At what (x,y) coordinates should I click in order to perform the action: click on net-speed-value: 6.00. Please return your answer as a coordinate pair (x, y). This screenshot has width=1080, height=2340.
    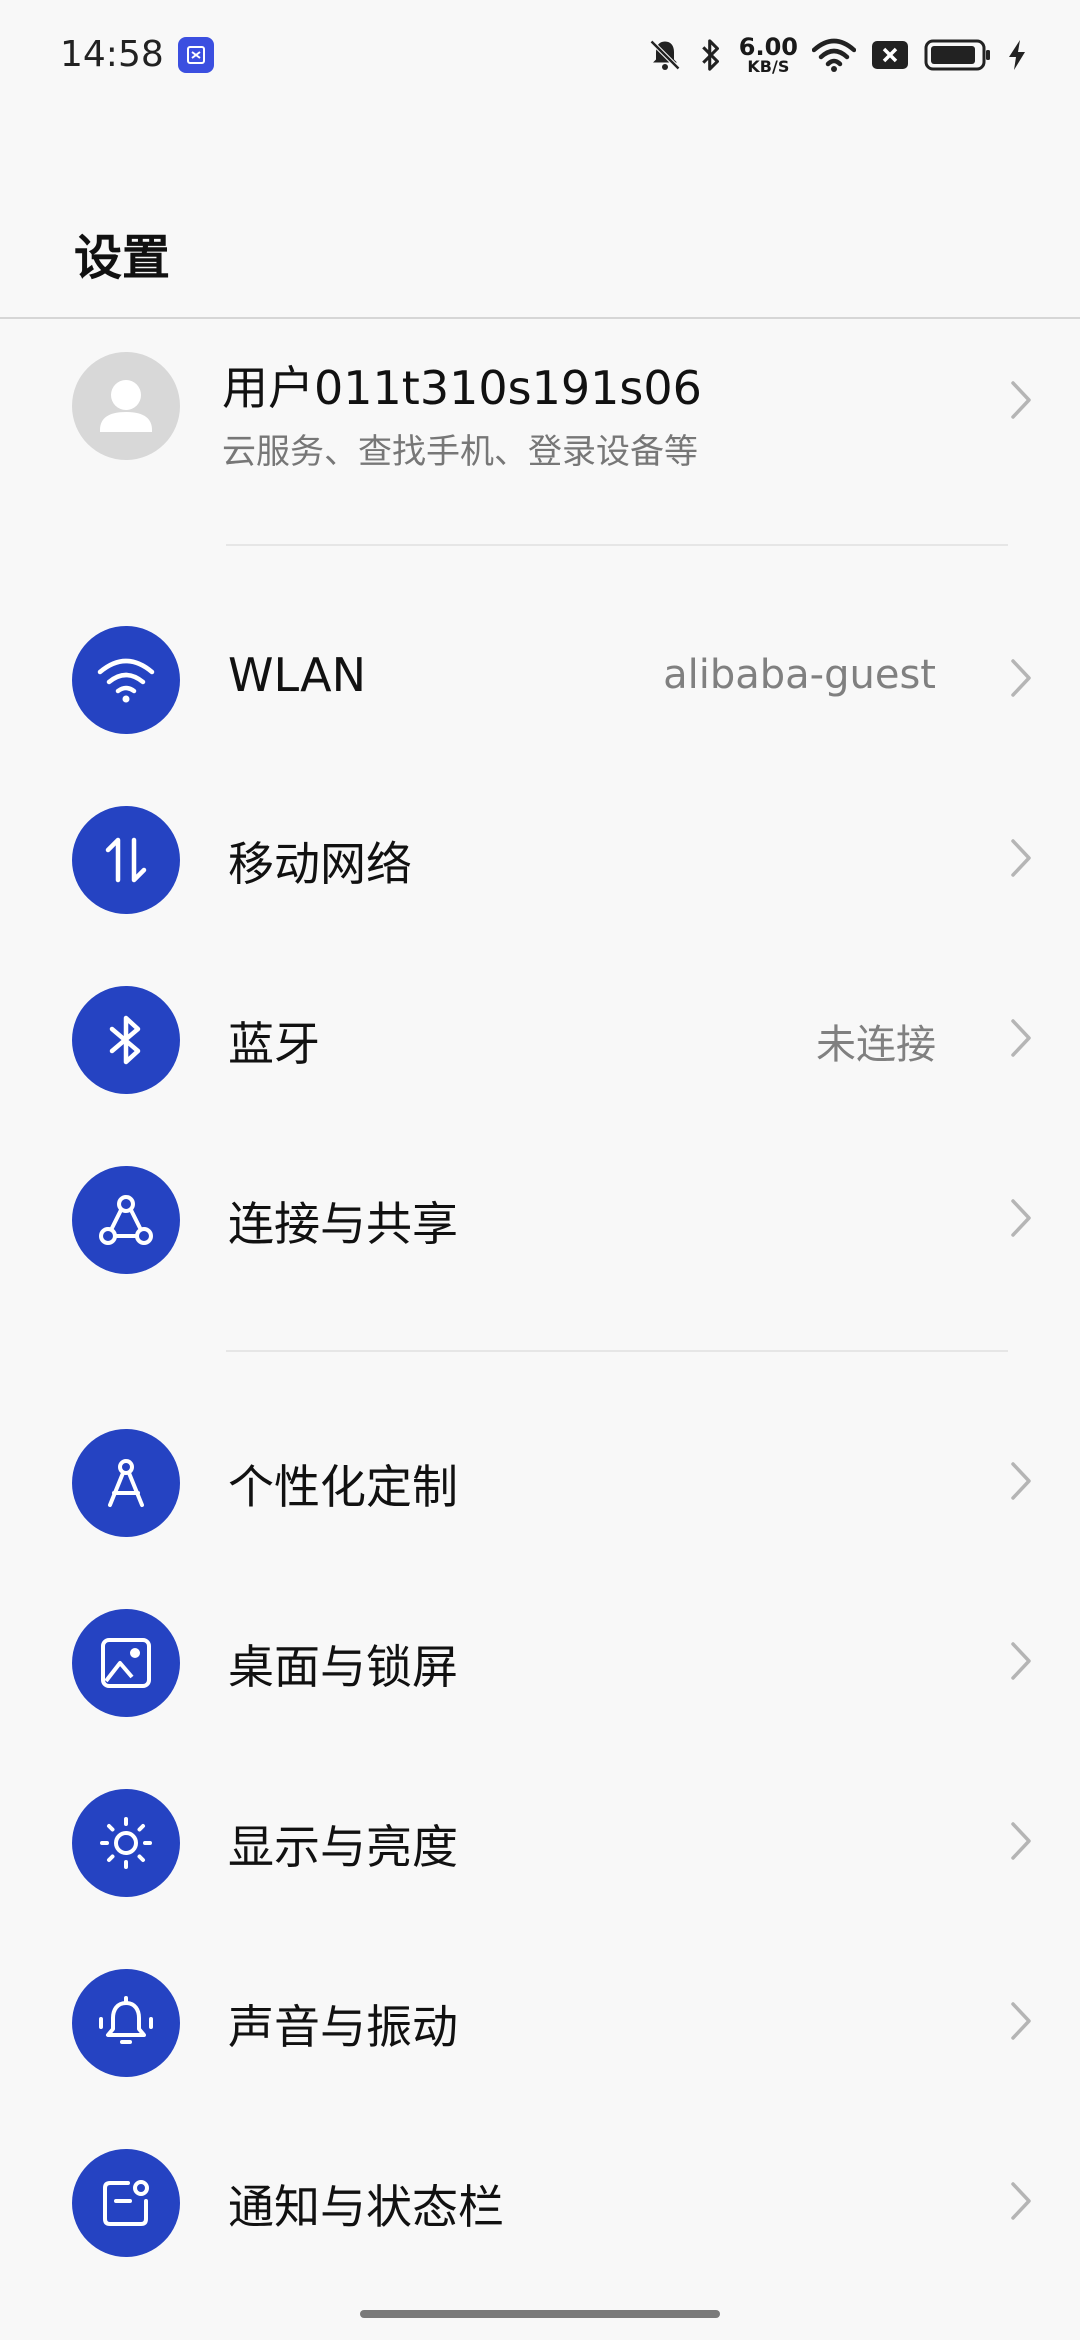
    Looking at the image, I should click on (768, 47).